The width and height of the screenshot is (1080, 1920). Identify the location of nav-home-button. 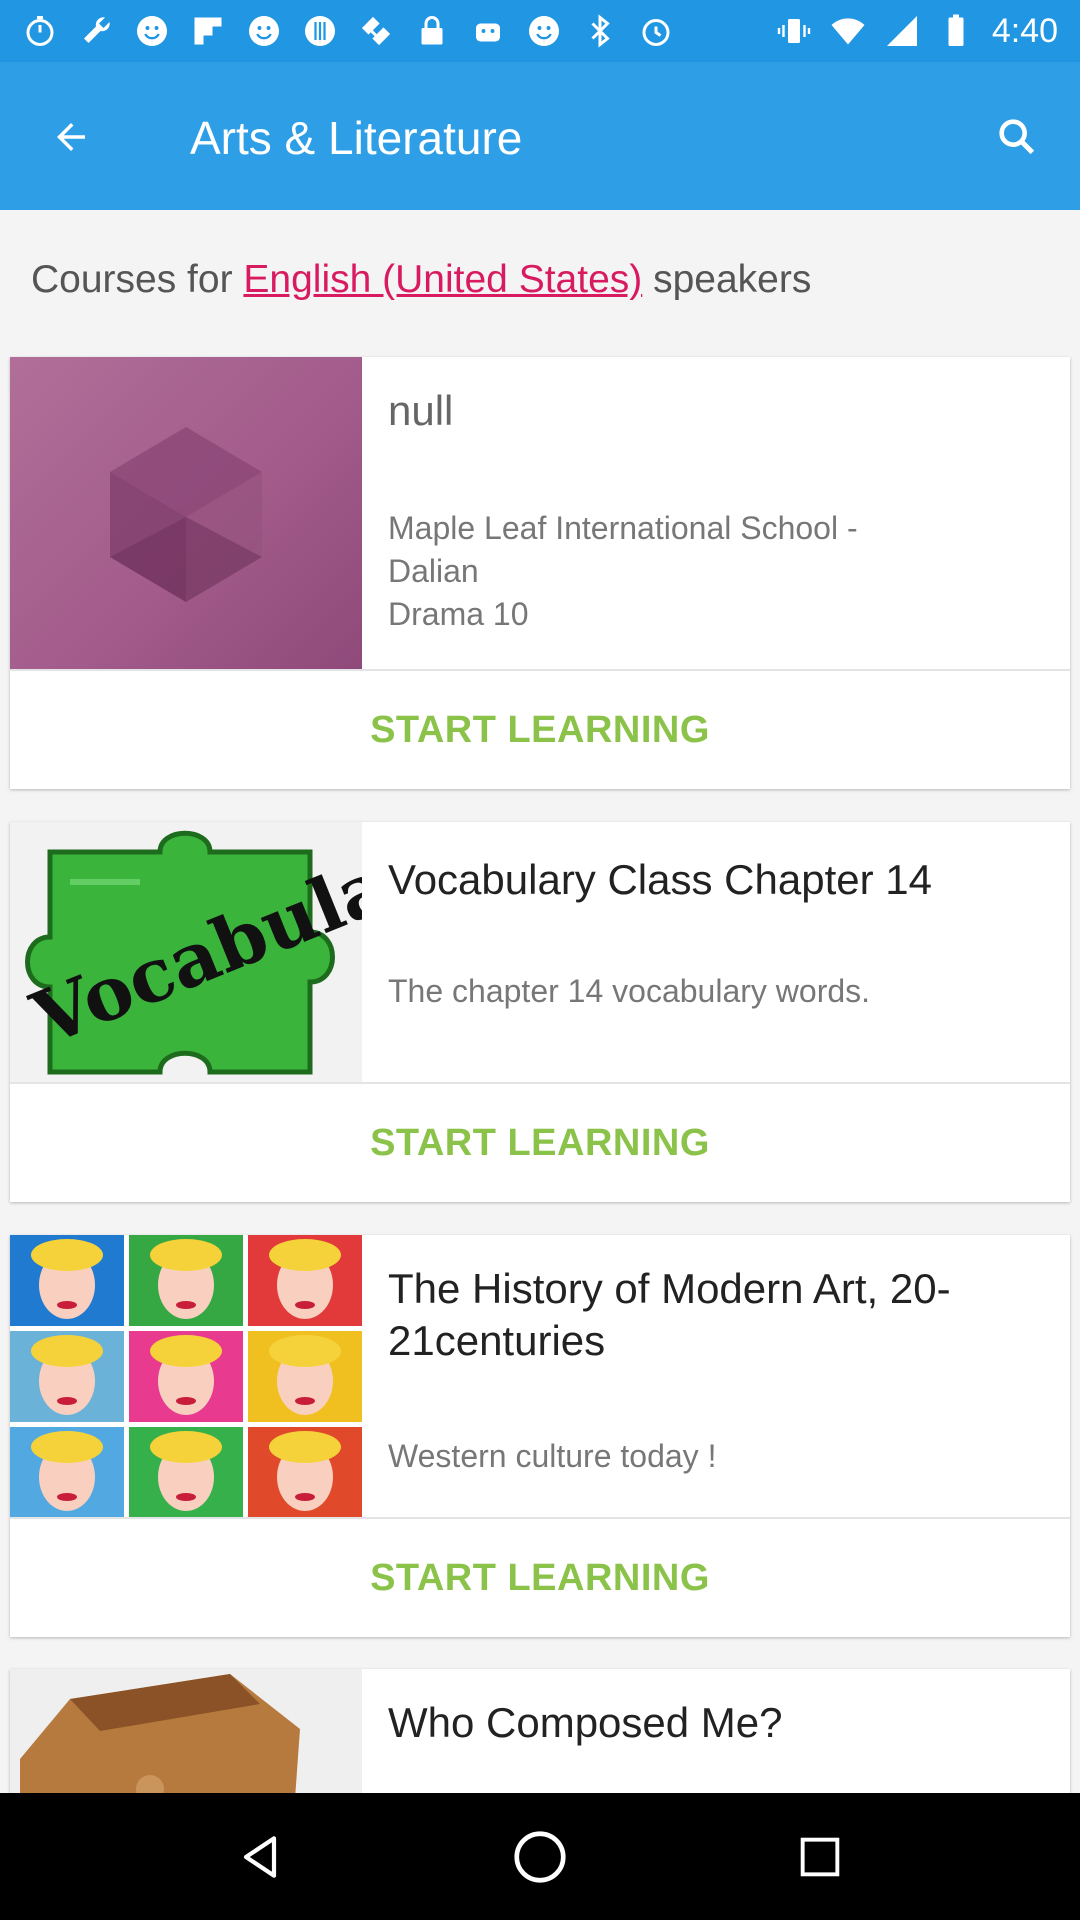
(540, 1857).